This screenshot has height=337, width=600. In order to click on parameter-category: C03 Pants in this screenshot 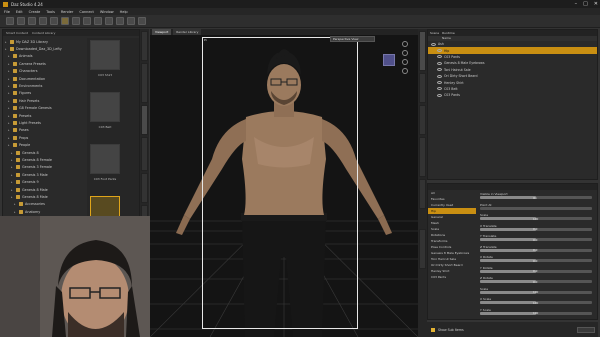, I will do `click(452, 277)`.